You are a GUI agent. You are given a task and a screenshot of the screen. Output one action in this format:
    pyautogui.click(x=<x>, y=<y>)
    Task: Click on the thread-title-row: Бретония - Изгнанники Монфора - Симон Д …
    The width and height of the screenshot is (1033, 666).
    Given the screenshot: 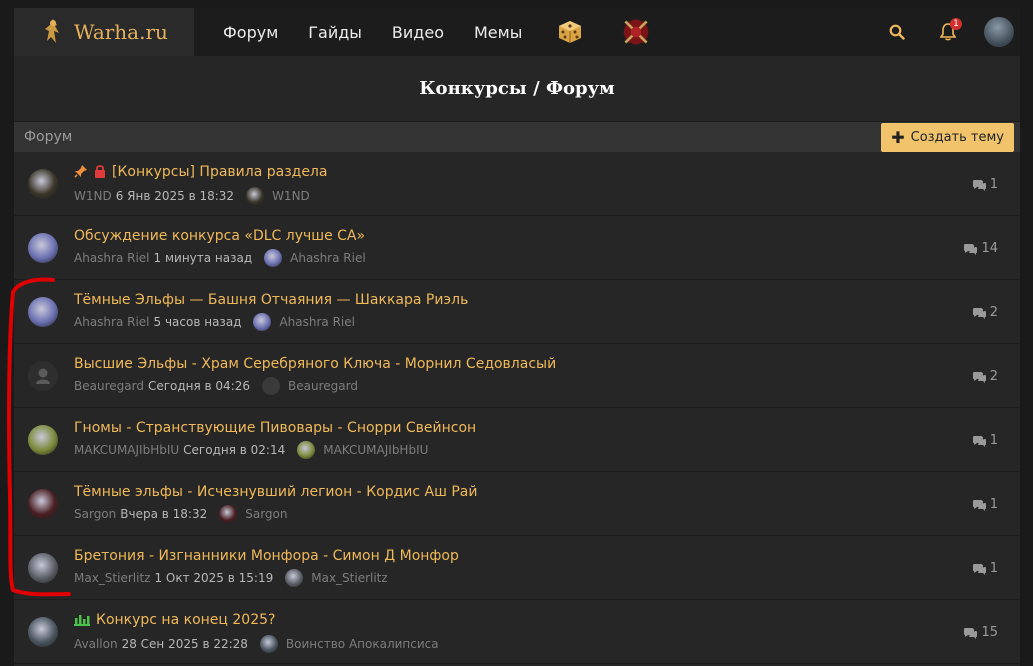 What is the action you would take?
    pyautogui.click(x=547, y=556)
    